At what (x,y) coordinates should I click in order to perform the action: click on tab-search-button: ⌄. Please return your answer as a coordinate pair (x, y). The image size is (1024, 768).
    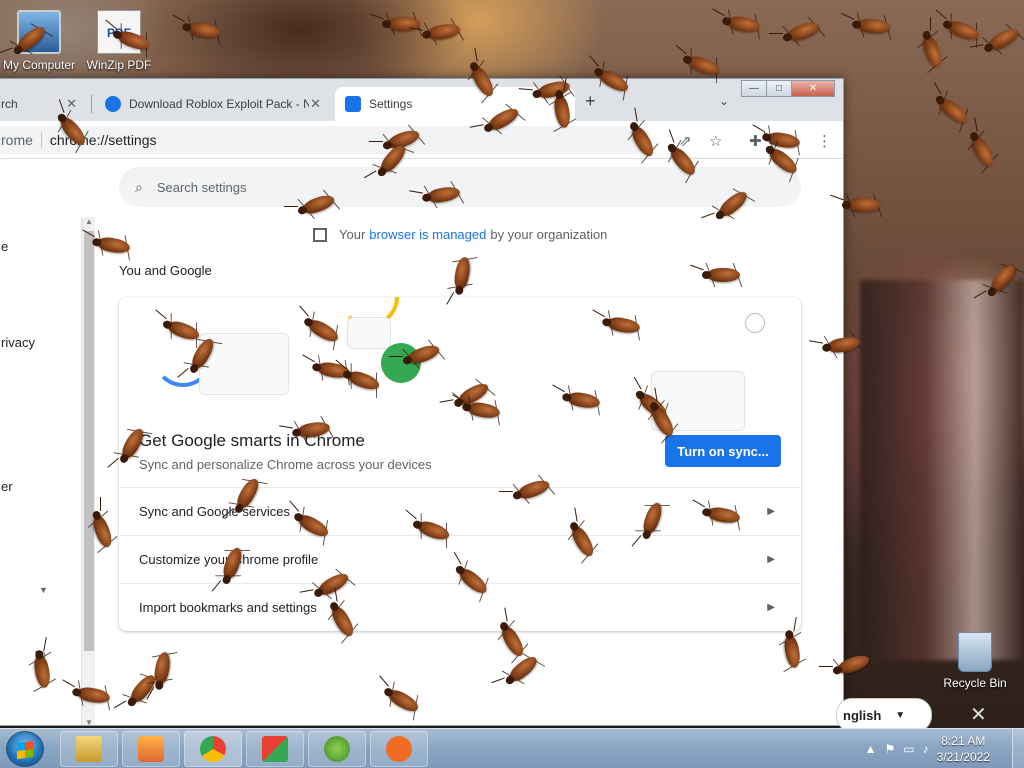
    Looking at the image, I should click on (724, 101).